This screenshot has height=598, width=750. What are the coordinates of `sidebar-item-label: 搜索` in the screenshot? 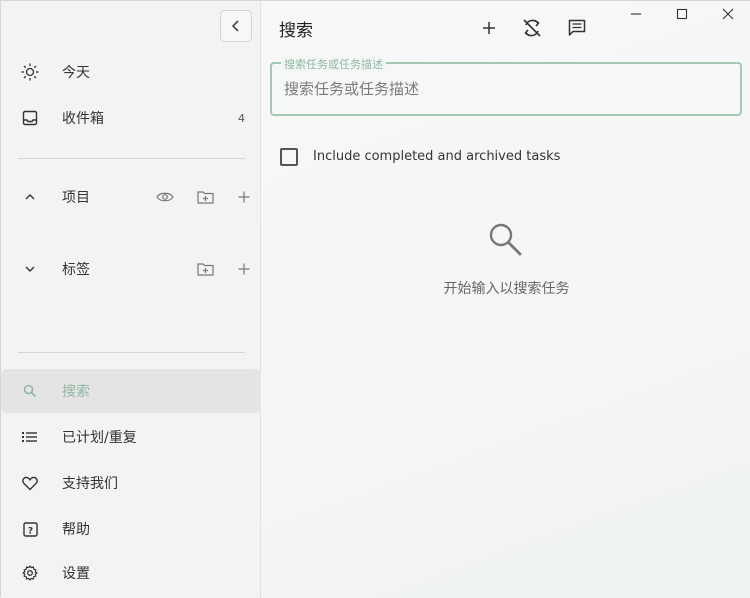 It's located at (76, 392).